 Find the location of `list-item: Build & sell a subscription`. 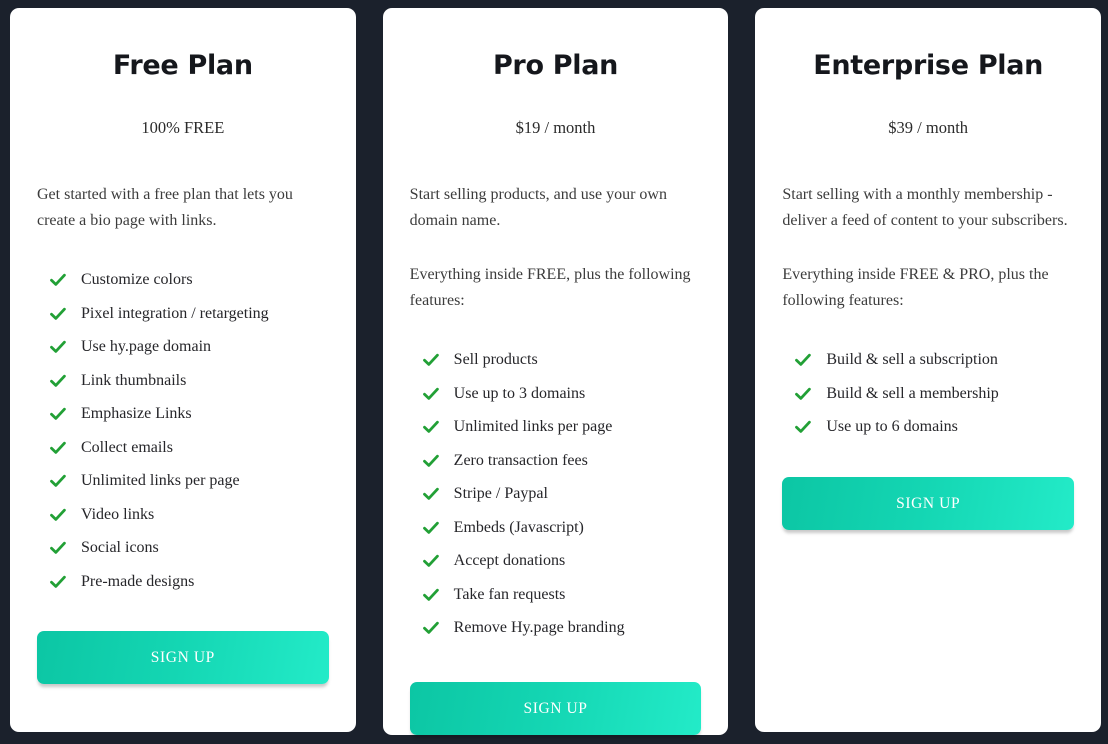

list-item: Build & sell a subscription is located at coordinates (928, 359).